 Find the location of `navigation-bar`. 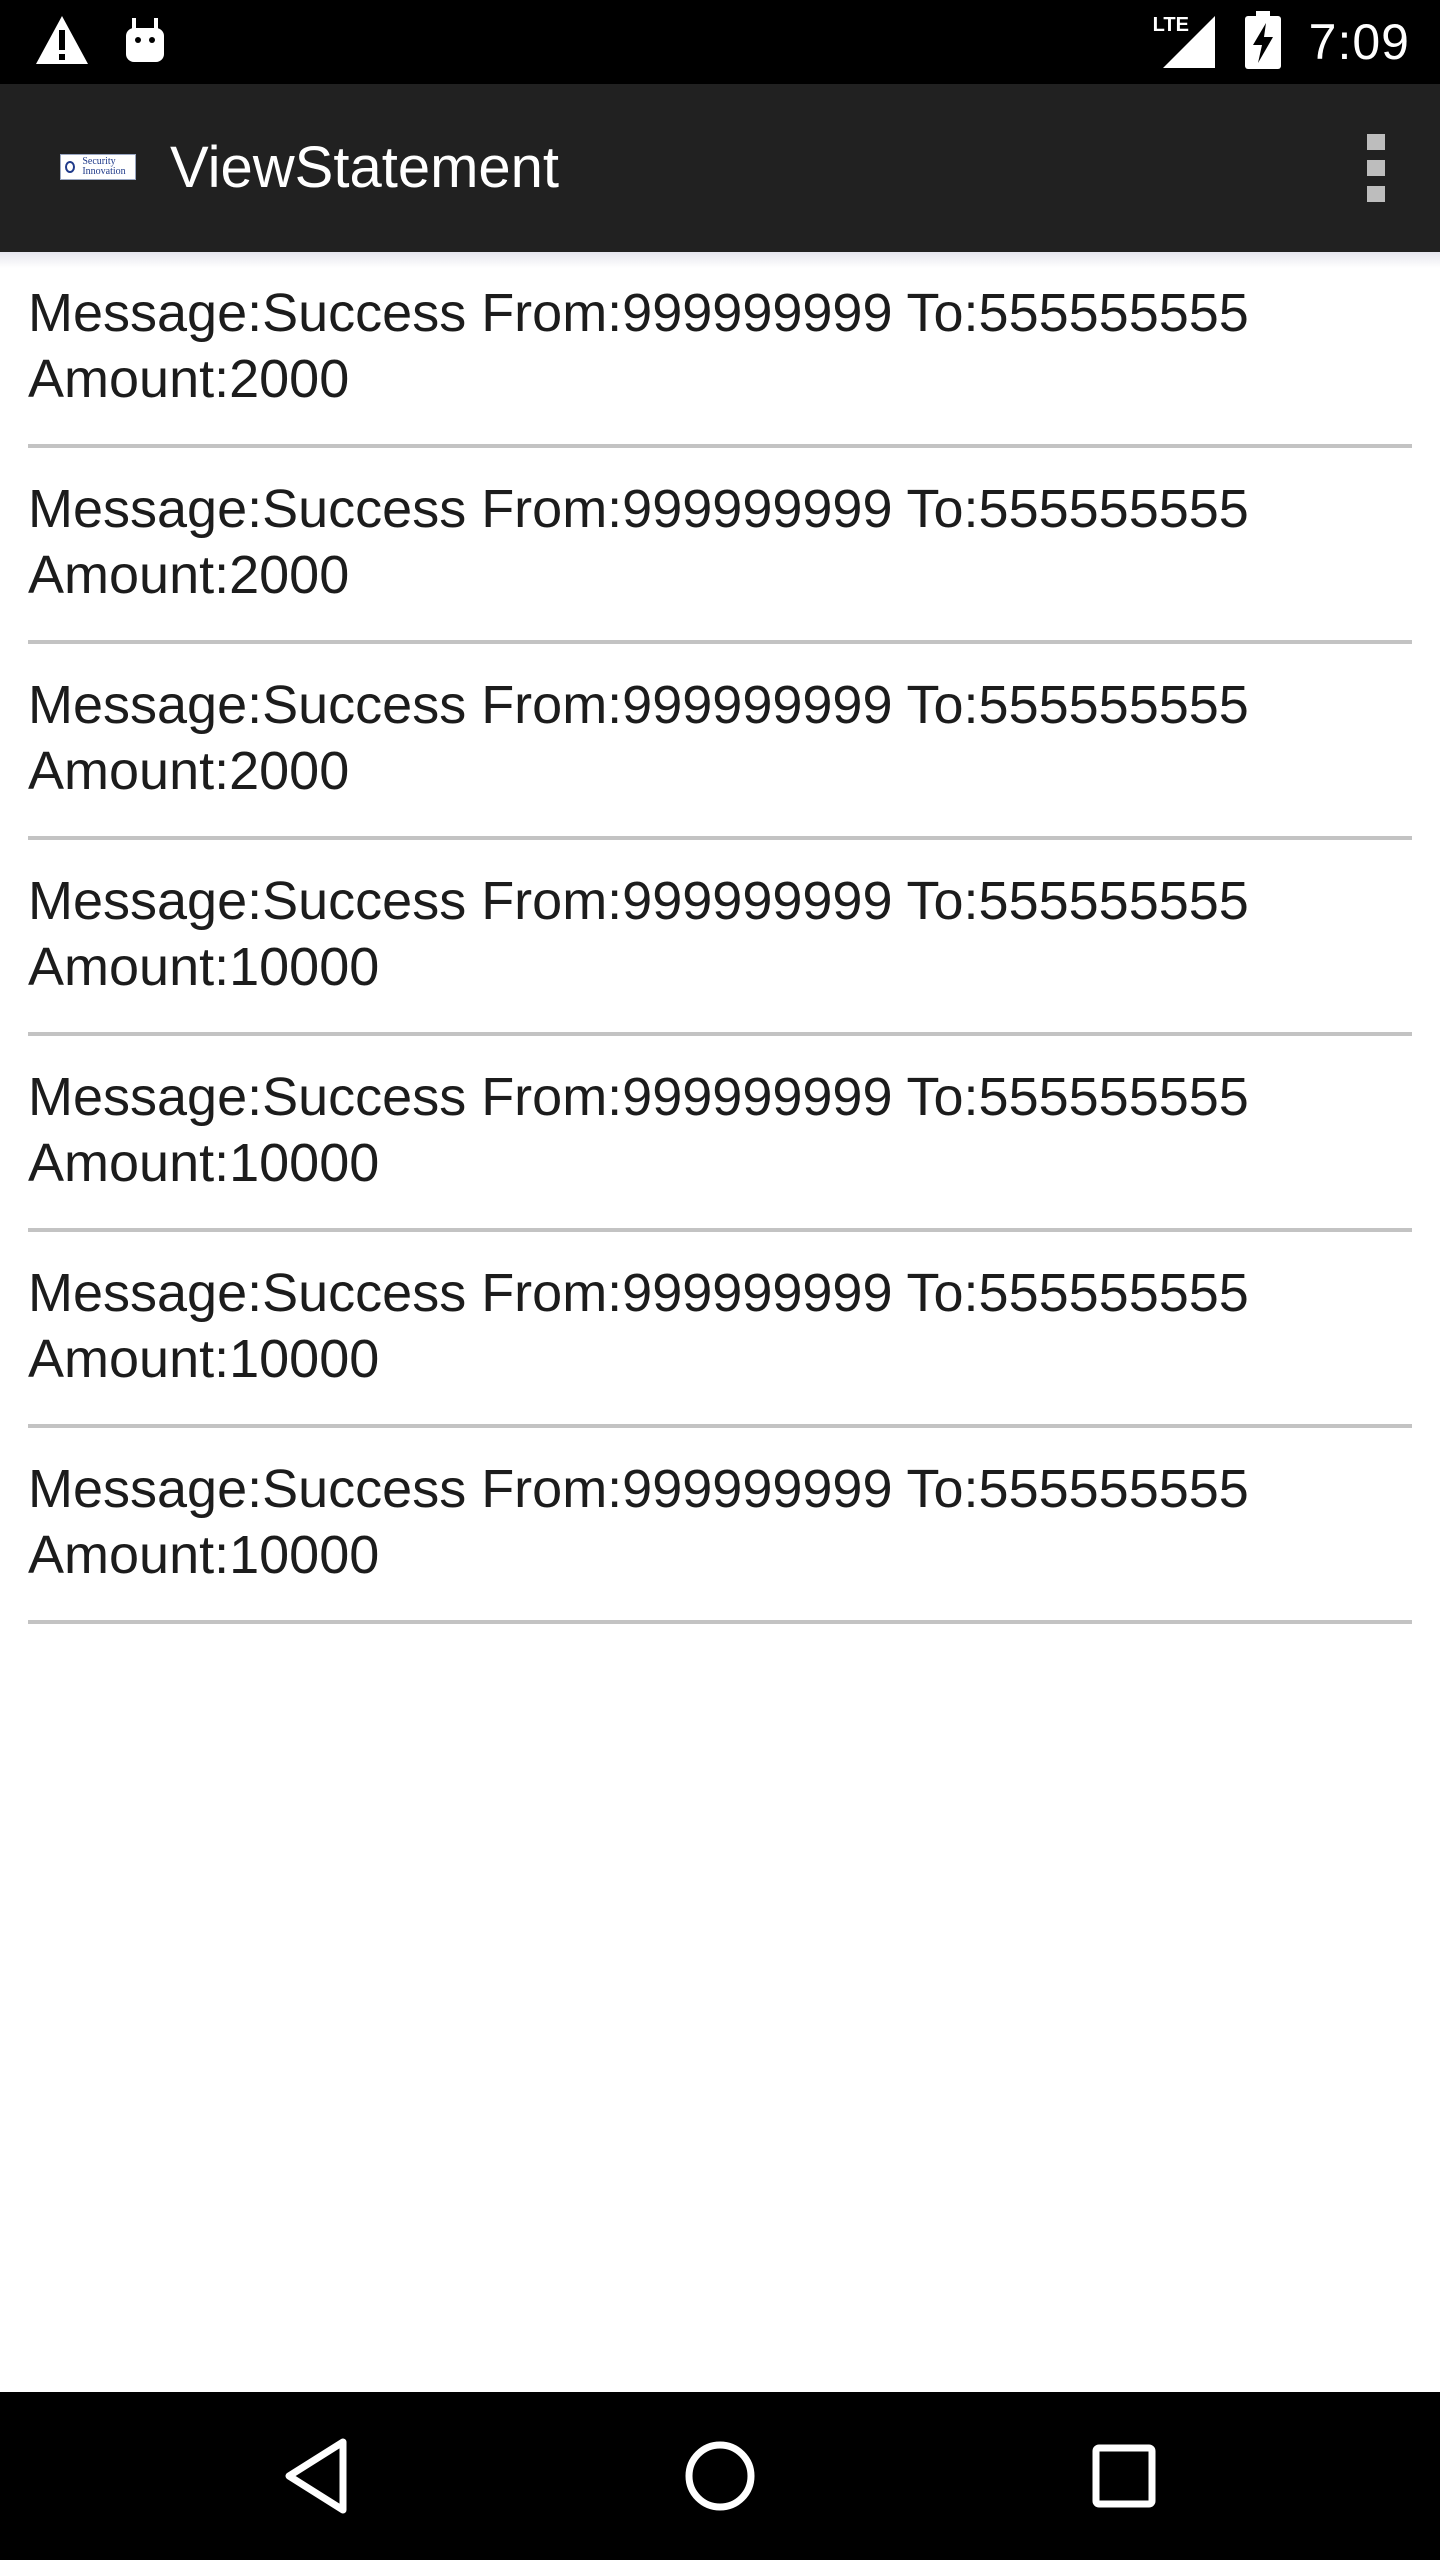

navigation-bar is located at coordinates (720, 2476).